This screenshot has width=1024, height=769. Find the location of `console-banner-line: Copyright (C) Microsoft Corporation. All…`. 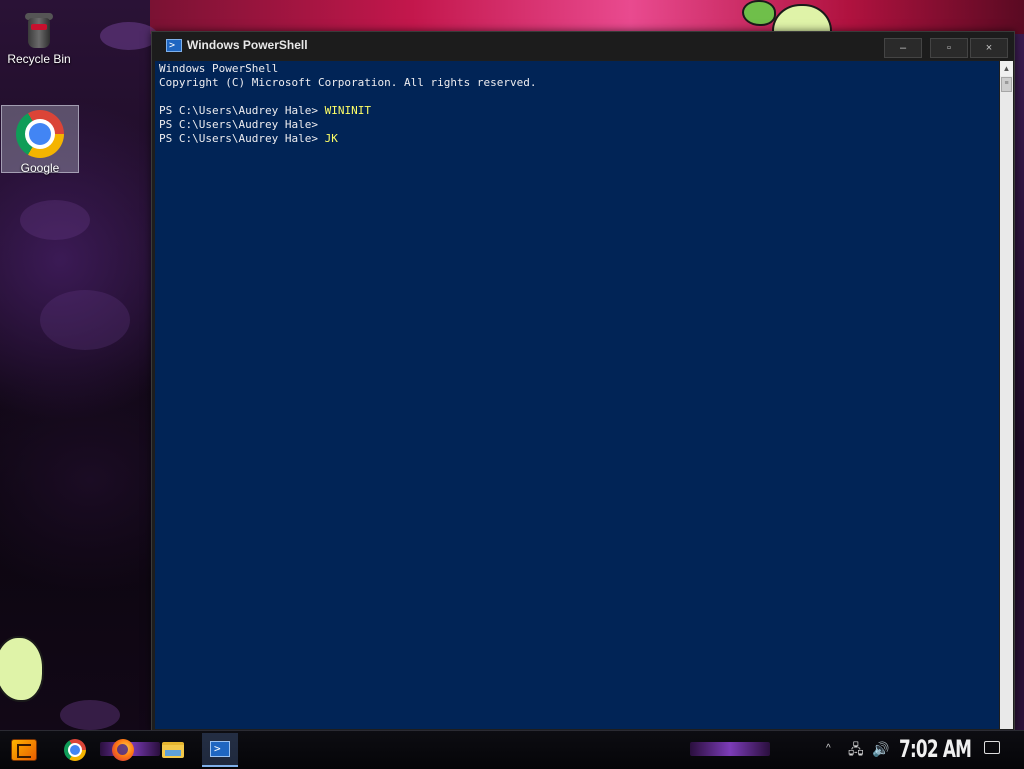

console-banner-line: Copyright (C) Microsoft Corporation. All… is located at coordinates (348, 82).